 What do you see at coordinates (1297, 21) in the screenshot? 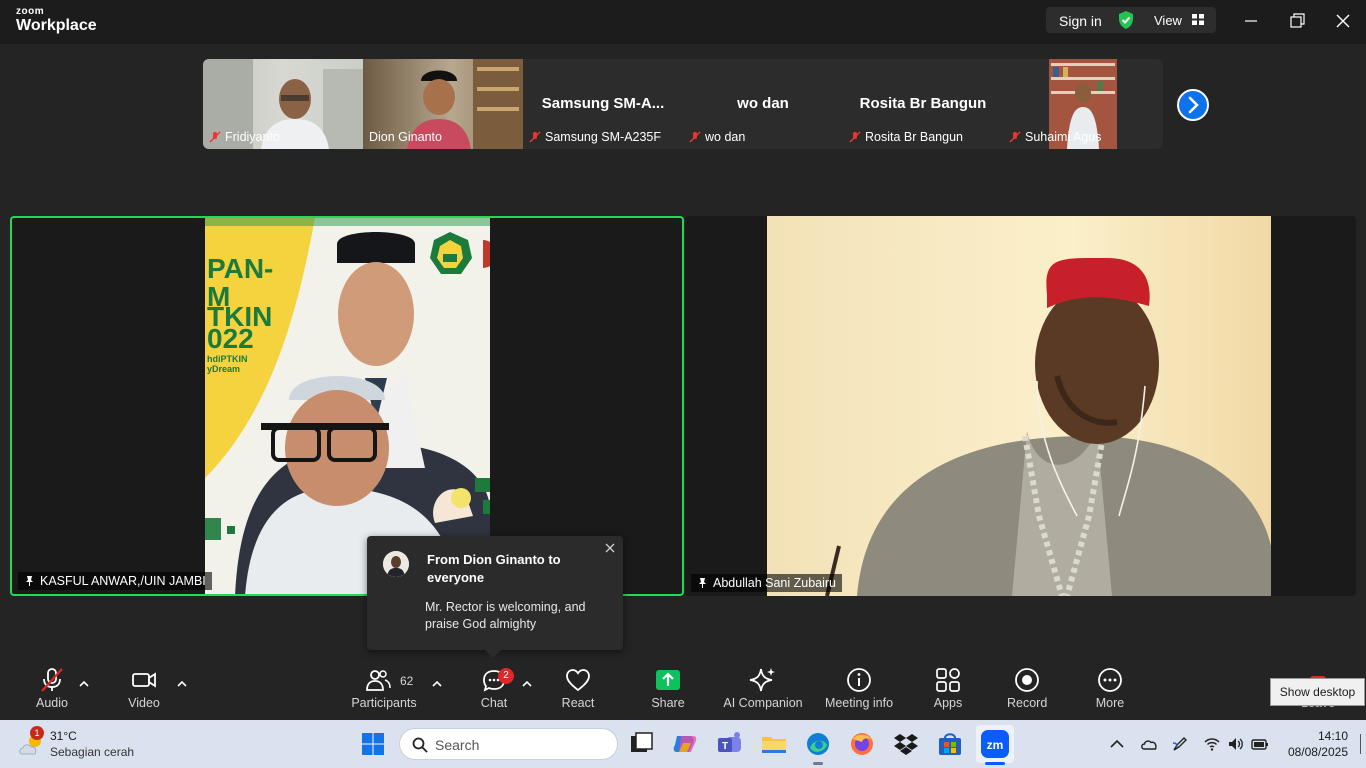
I see `restore-icon` at bounding box center [1297, 21].